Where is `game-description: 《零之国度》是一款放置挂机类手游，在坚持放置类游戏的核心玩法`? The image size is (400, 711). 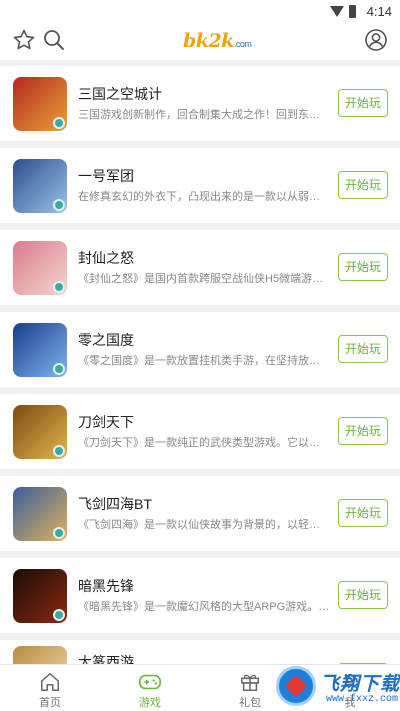 game-description: 《零之国度》是一款放置挂机类手游，在坚持放置类游戏的核心玩法 is located at coordinates (204, 361).